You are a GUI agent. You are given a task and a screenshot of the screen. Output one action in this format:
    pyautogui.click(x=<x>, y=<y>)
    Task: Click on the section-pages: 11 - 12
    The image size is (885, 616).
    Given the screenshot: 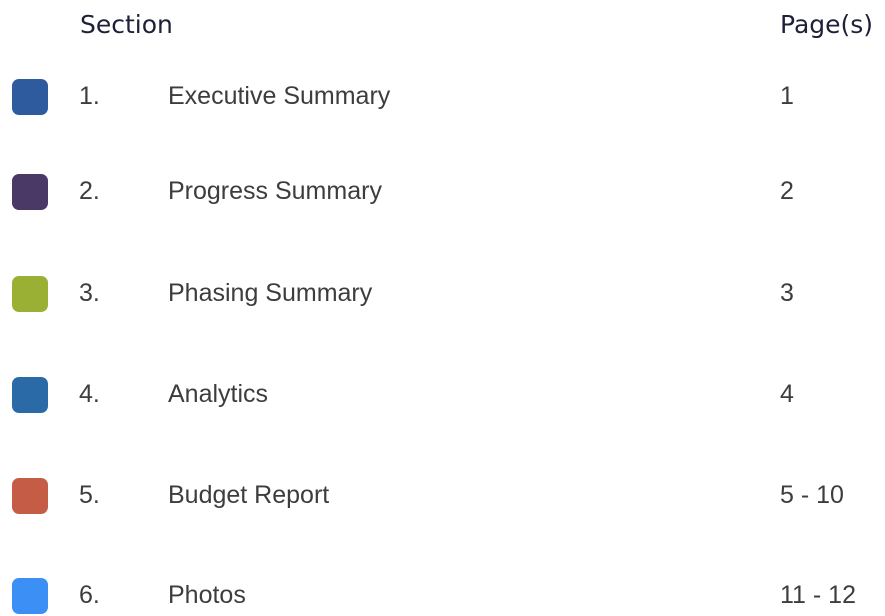 What is the action you would take?
    pyautogui.click(x=818, y=595)
    